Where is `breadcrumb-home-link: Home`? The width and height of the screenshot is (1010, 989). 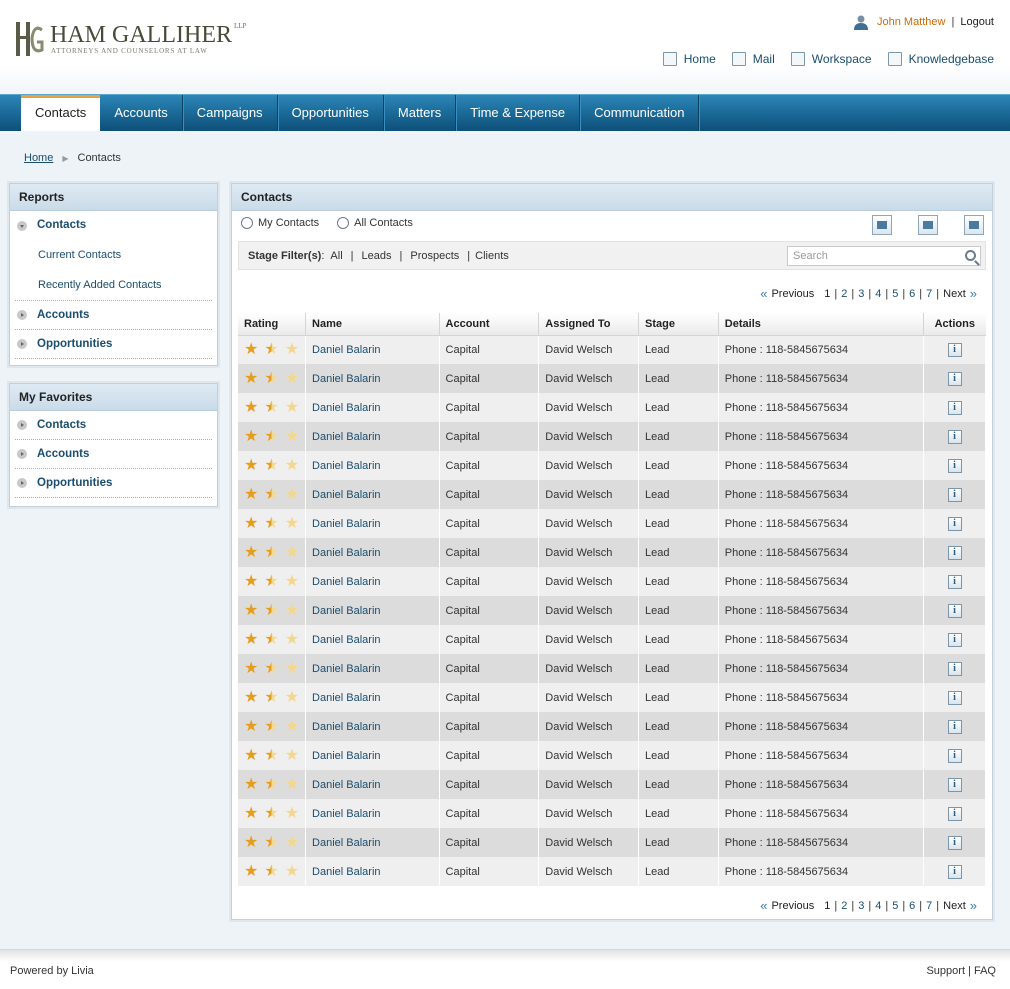 breadcrumb-home-link: Home is located at coordinates (38, 158).